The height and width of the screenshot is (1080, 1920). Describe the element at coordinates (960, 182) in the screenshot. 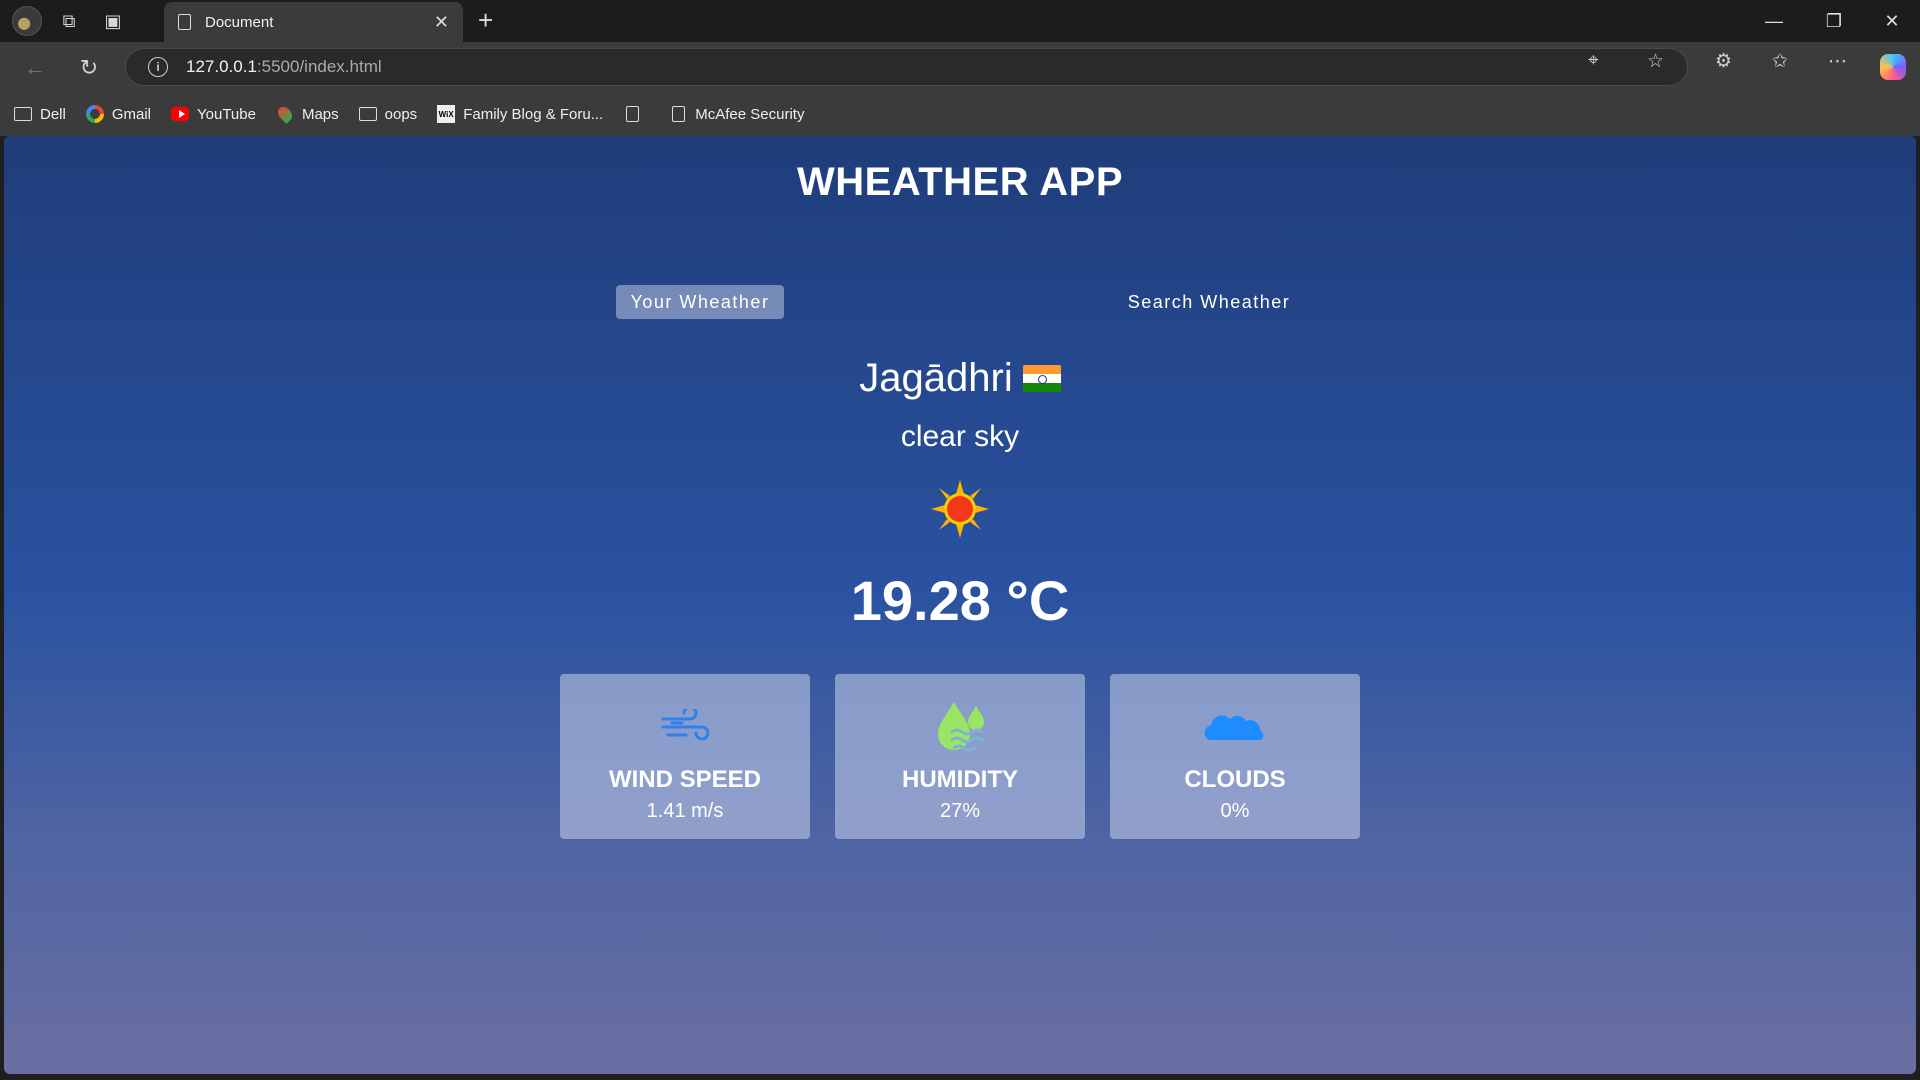

I see `app-title: WHEATHER APP` at that location.